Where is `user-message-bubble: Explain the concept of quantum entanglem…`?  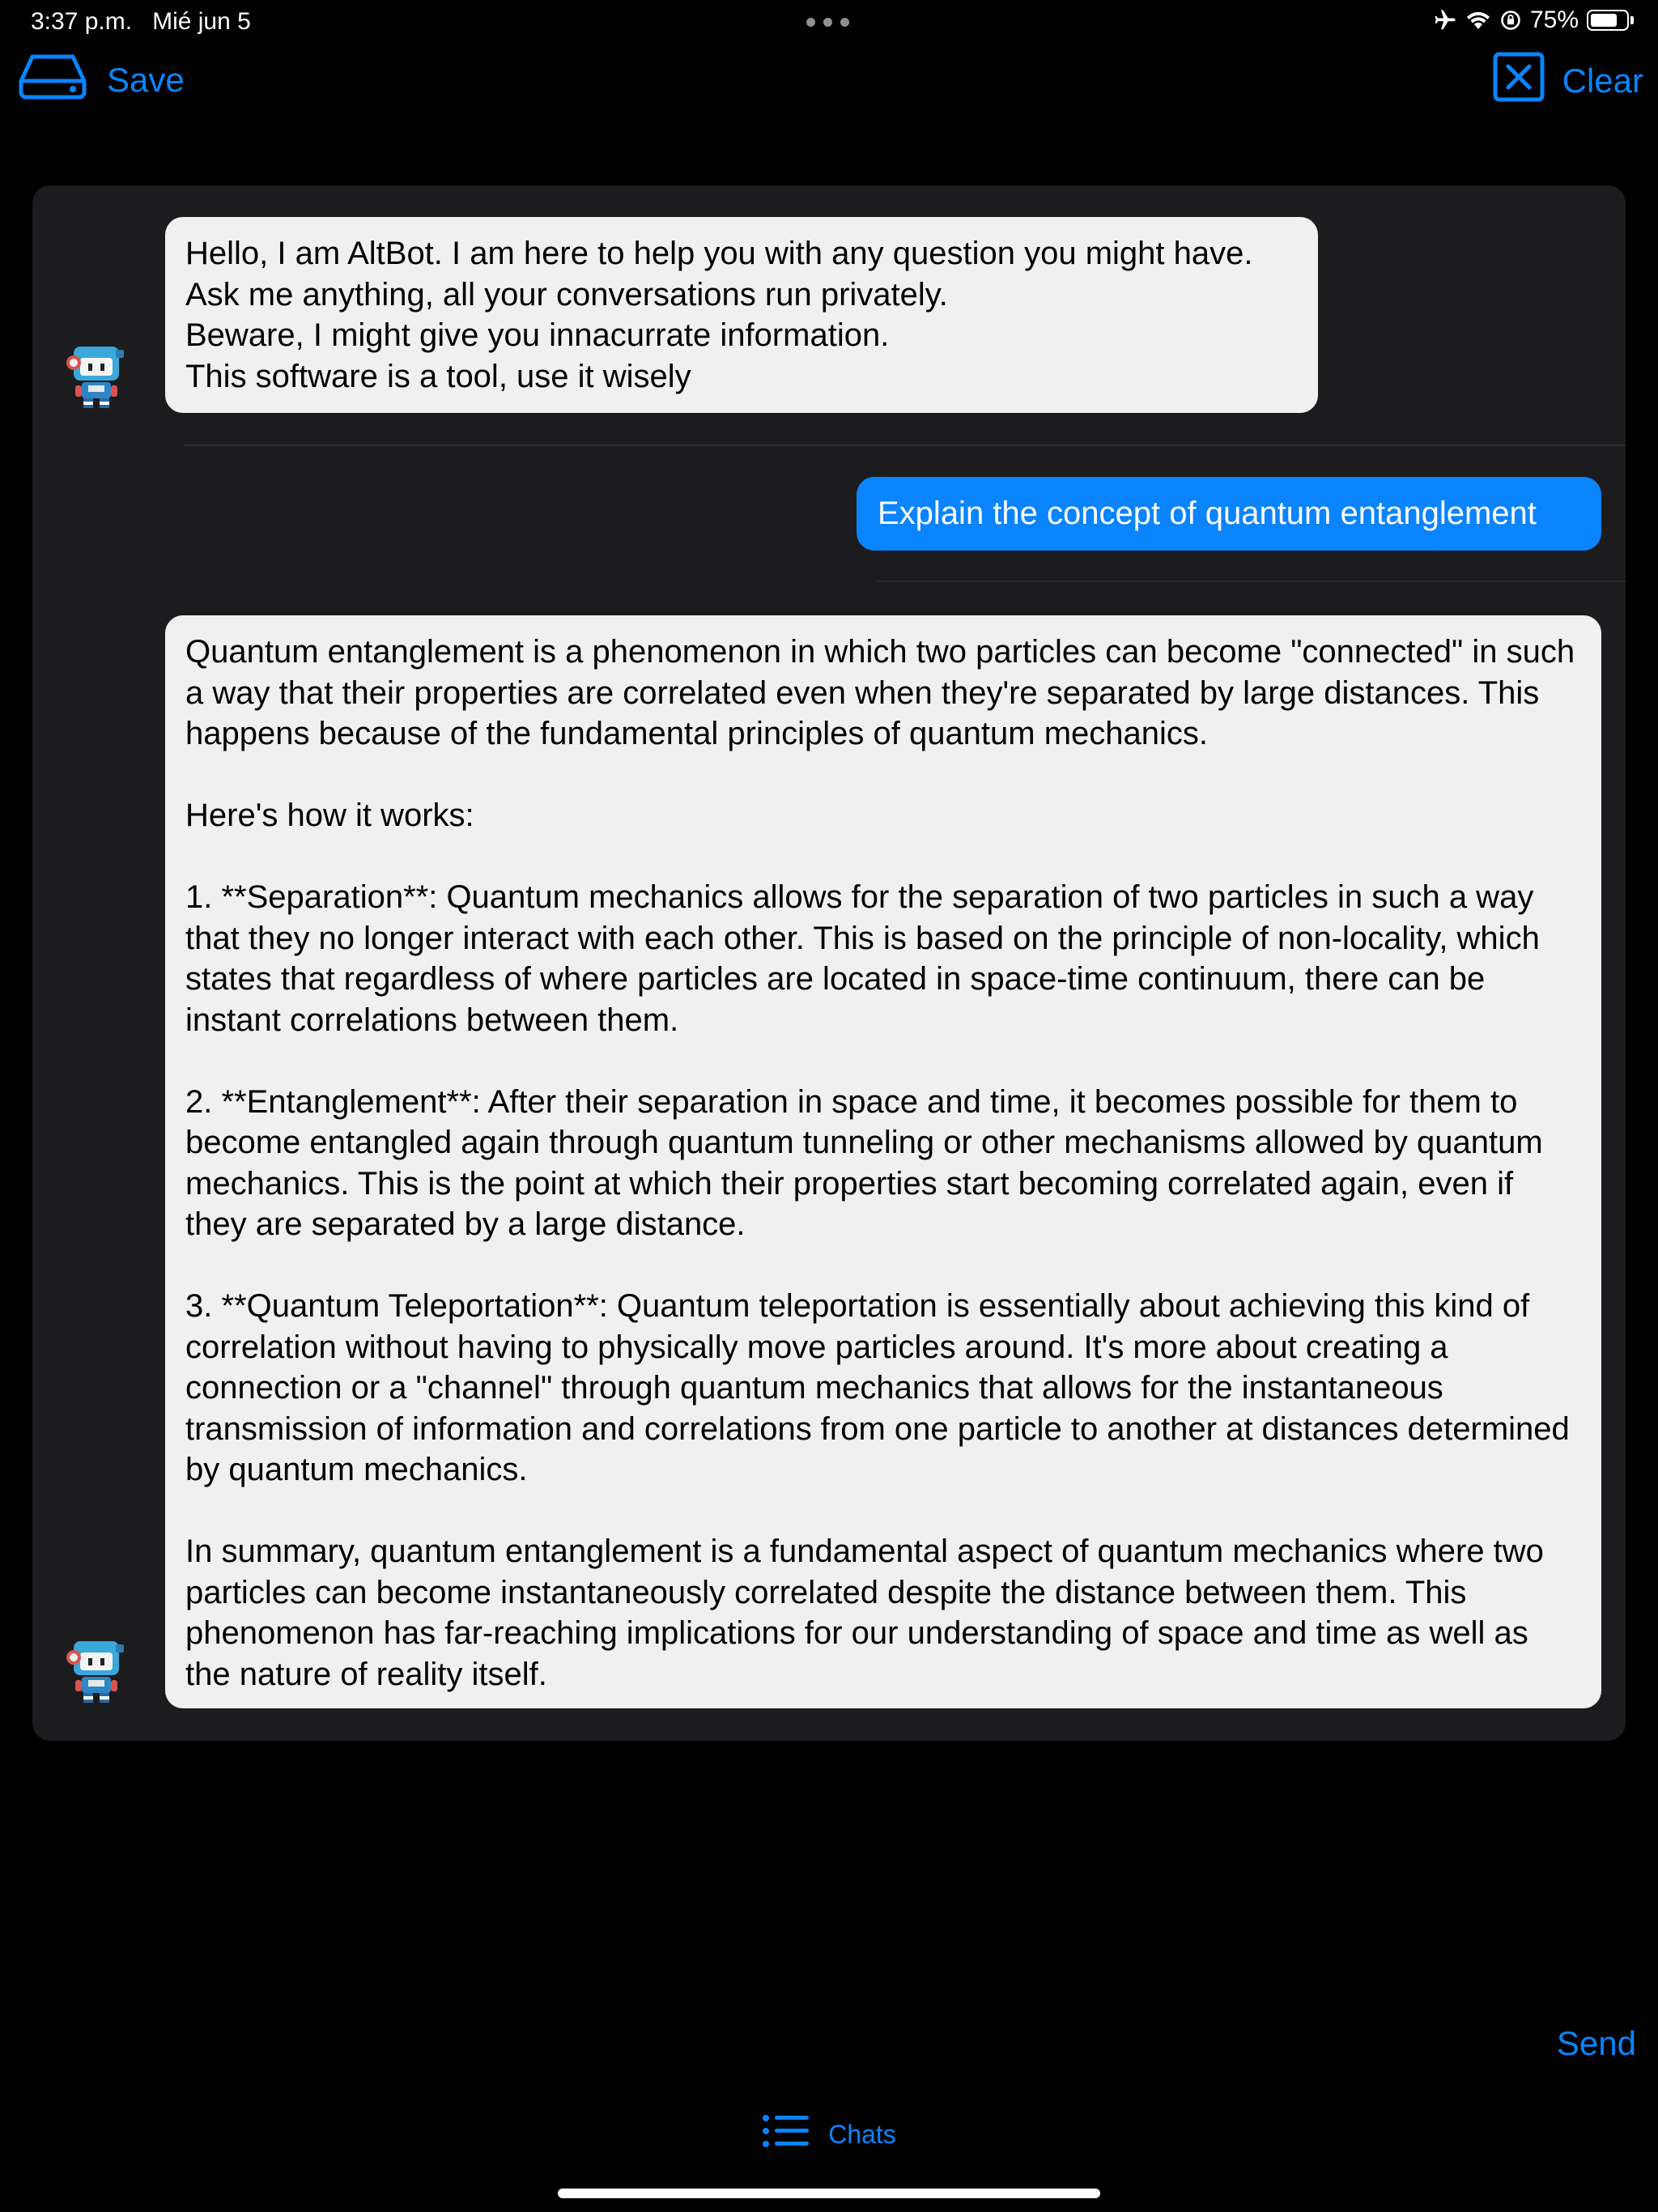 user-message-bubble: Explain the concept of quantum entanglem… is located at coordinates (1229, 514).